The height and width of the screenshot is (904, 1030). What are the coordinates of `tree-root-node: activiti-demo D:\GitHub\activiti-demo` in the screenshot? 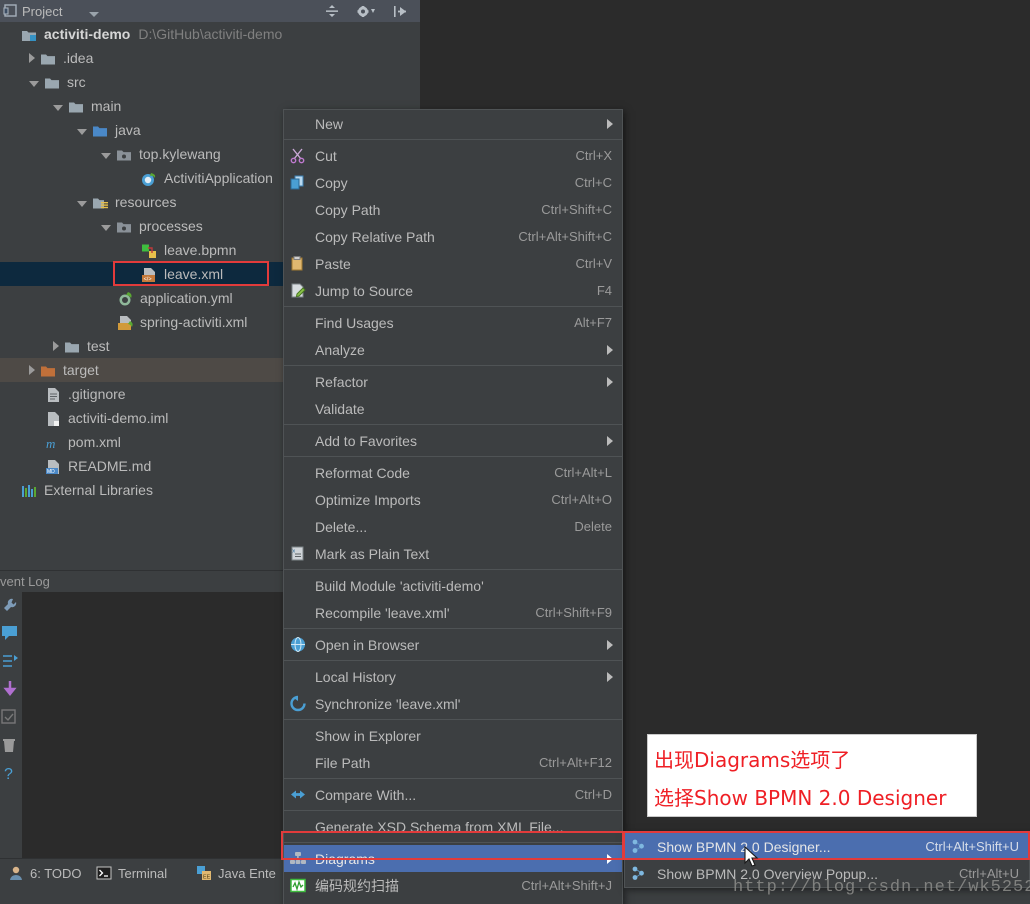 It's located at (210, 34).